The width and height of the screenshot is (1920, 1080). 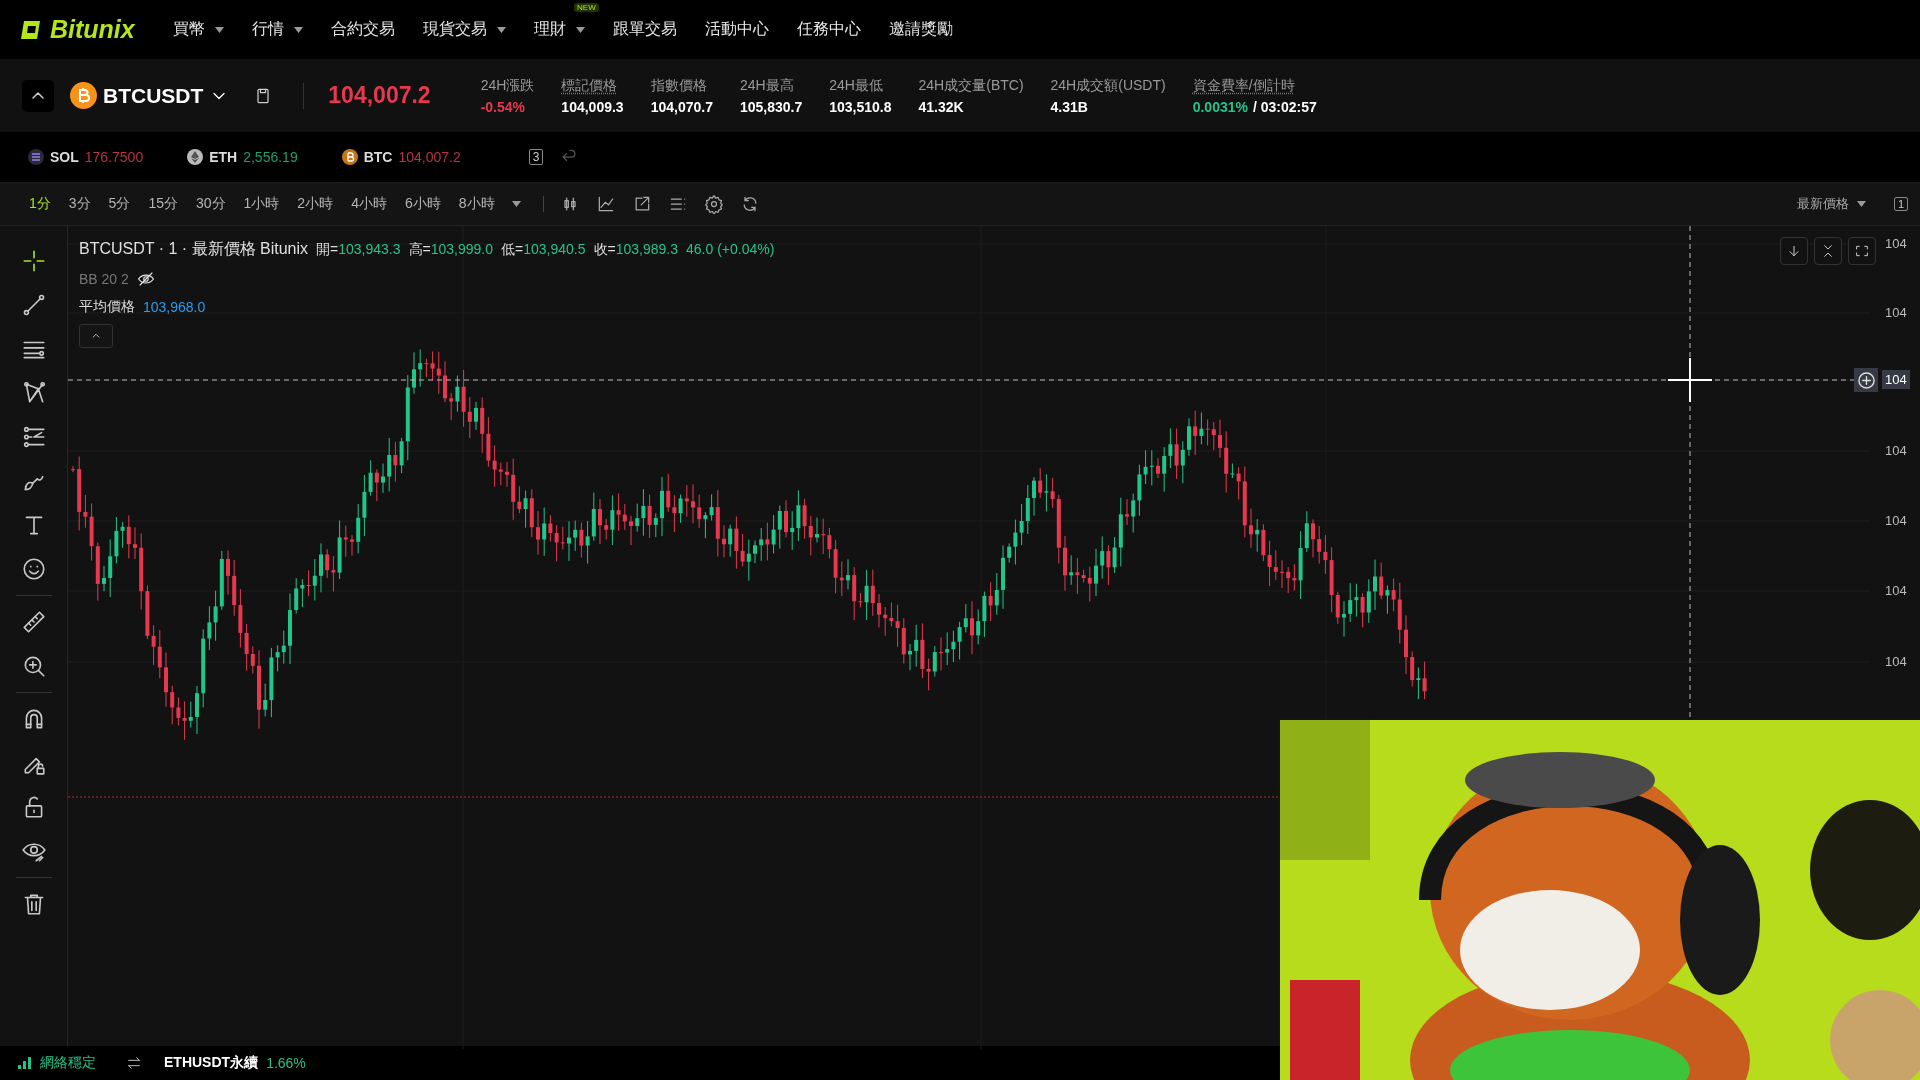 I want to click on stat-label: 24H成交量(BTC), so click(x=971, y=85).